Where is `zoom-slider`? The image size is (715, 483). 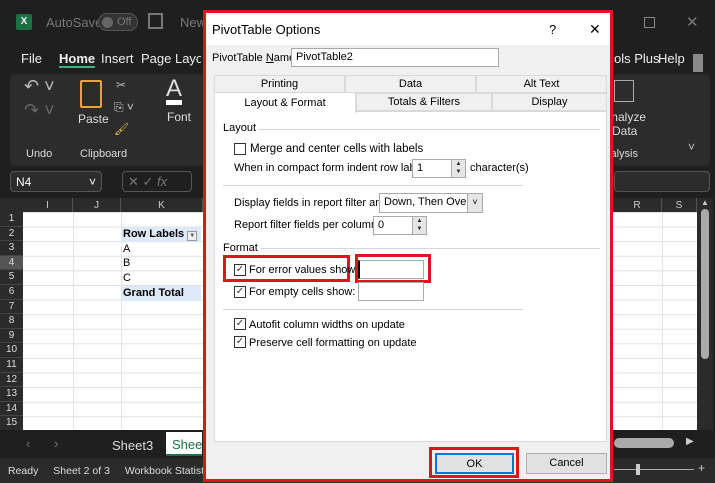
zoom-slider is located at coordinates (654, 469).